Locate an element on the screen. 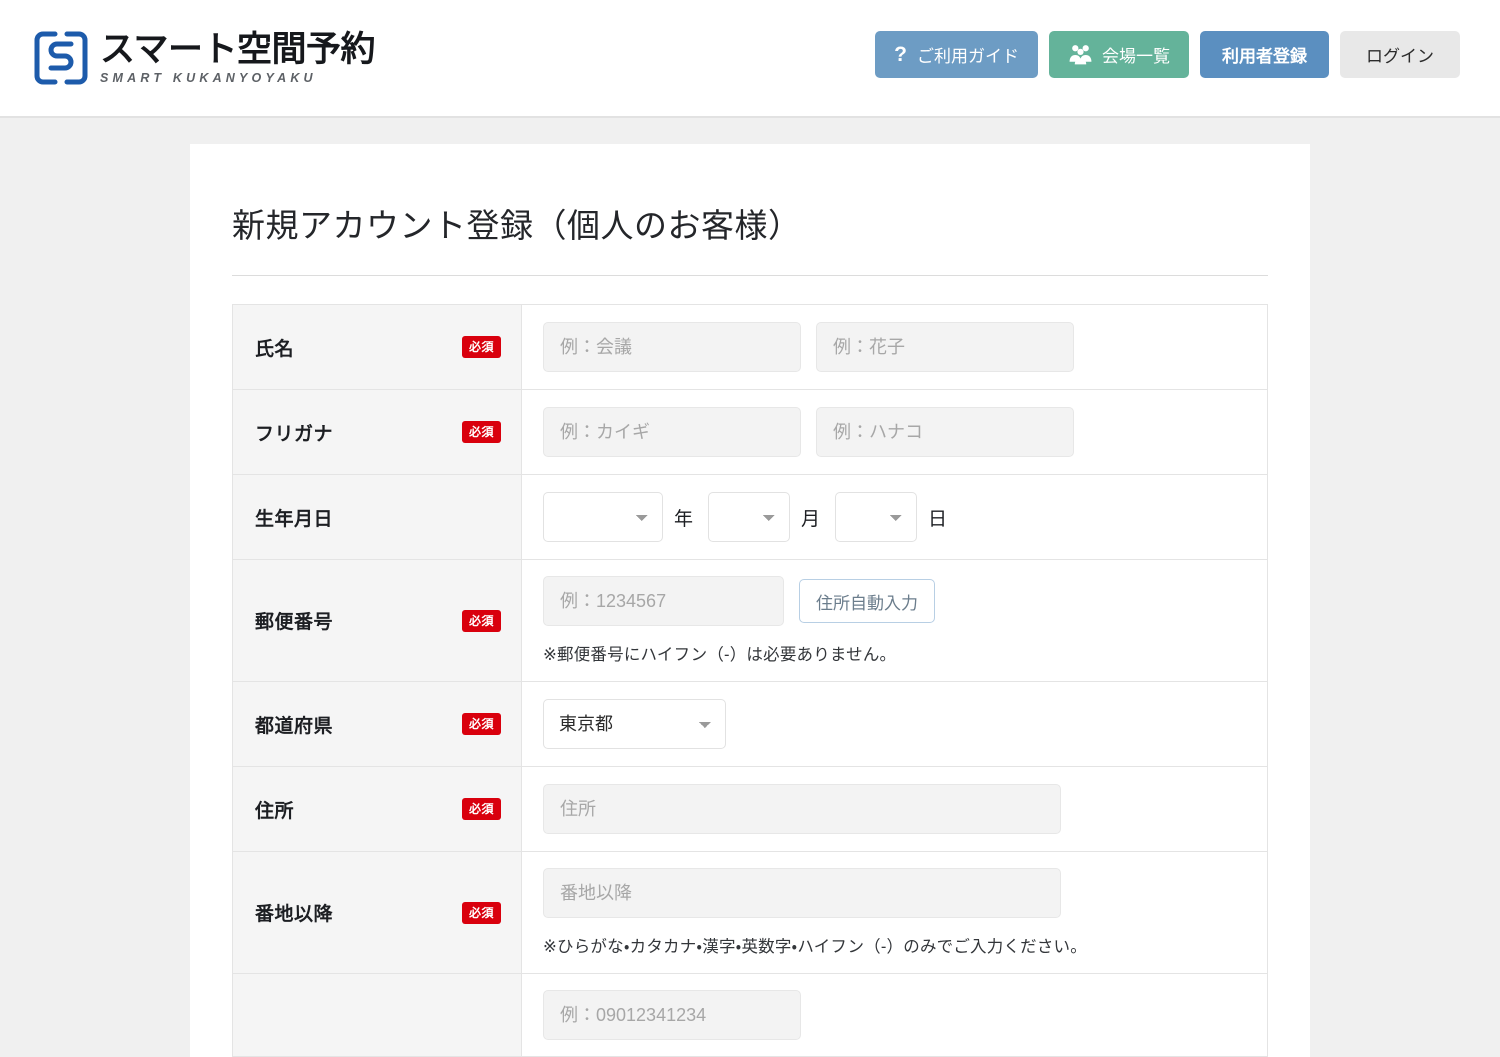 Image resolution: width=1500 pixels, height=1057 pixels. postal-code-input is located at coordinates (663, 601).